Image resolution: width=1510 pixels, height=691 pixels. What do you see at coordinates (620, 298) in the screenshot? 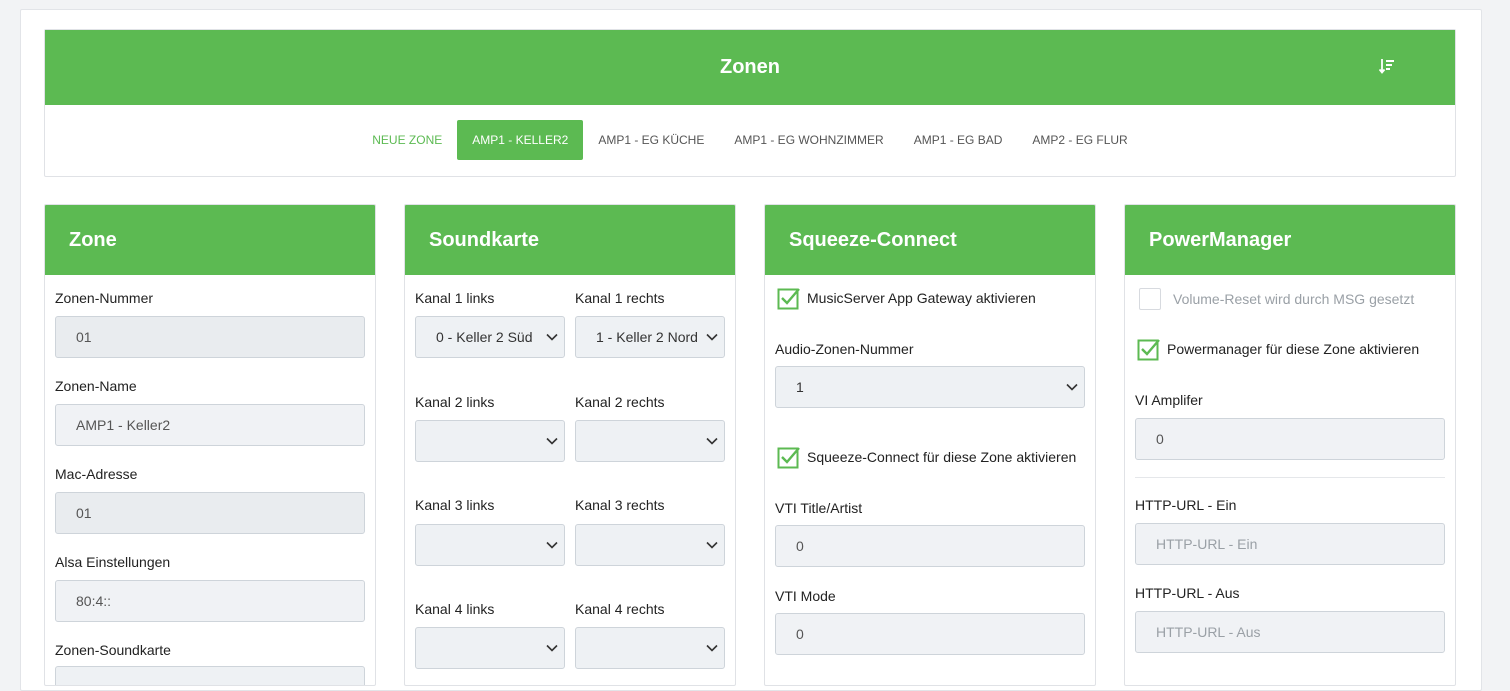
I see `kanal1-rechts-label: Kanal 1 rechts` at bounding box center [620, 298].